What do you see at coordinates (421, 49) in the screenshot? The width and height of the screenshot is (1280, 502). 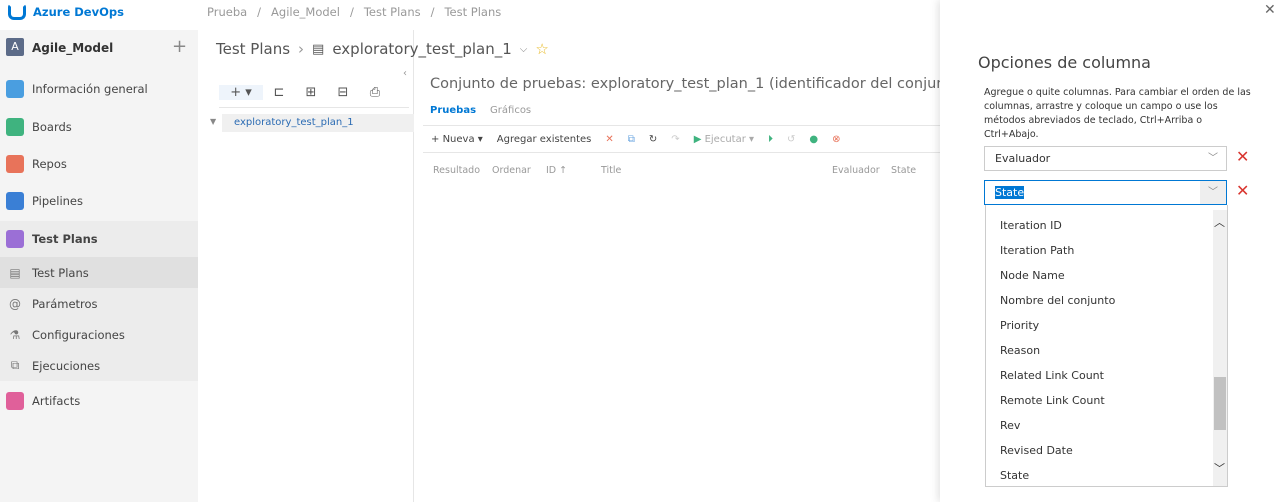 I see `plan-name: exploratory_test_plan_1` at bounding box center [421, 49].